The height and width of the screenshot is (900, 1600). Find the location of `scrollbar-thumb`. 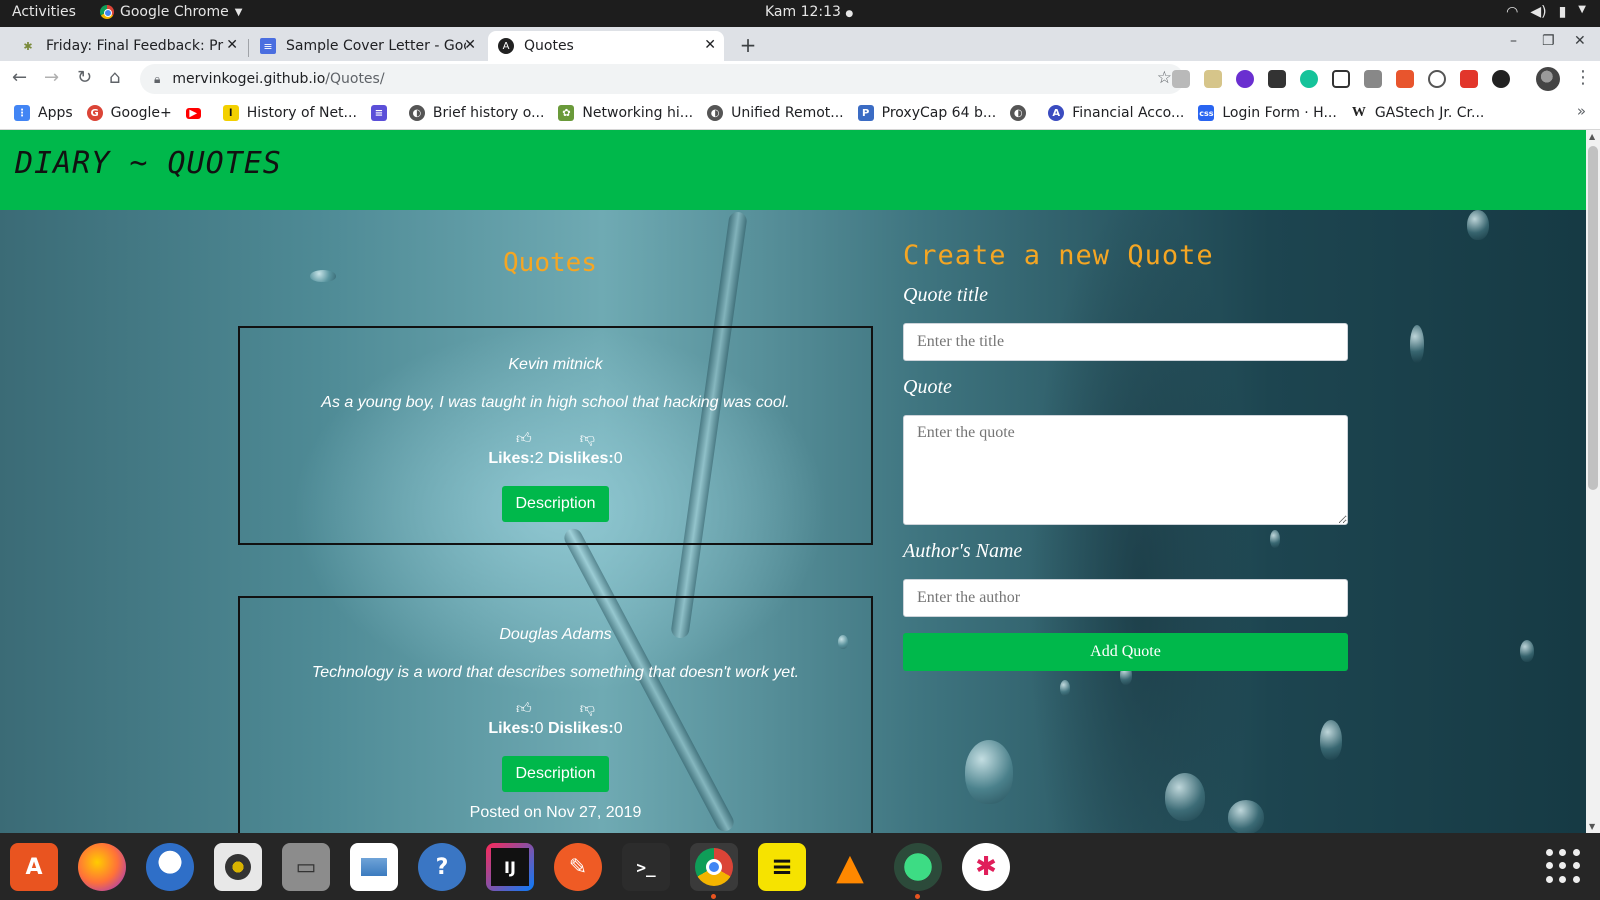

scrollbar-thumb is located at coordinates (1593, 318).